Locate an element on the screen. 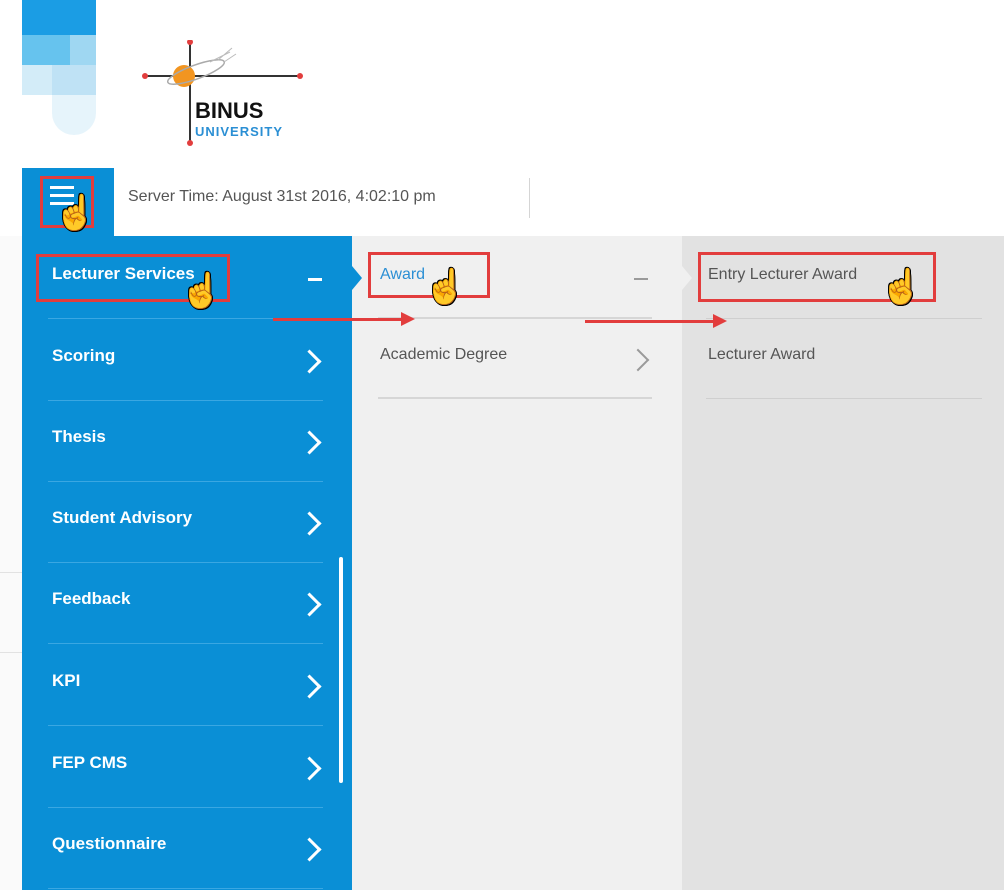  menu-item-feedback: Feedback is located at coordinates (188, 603).